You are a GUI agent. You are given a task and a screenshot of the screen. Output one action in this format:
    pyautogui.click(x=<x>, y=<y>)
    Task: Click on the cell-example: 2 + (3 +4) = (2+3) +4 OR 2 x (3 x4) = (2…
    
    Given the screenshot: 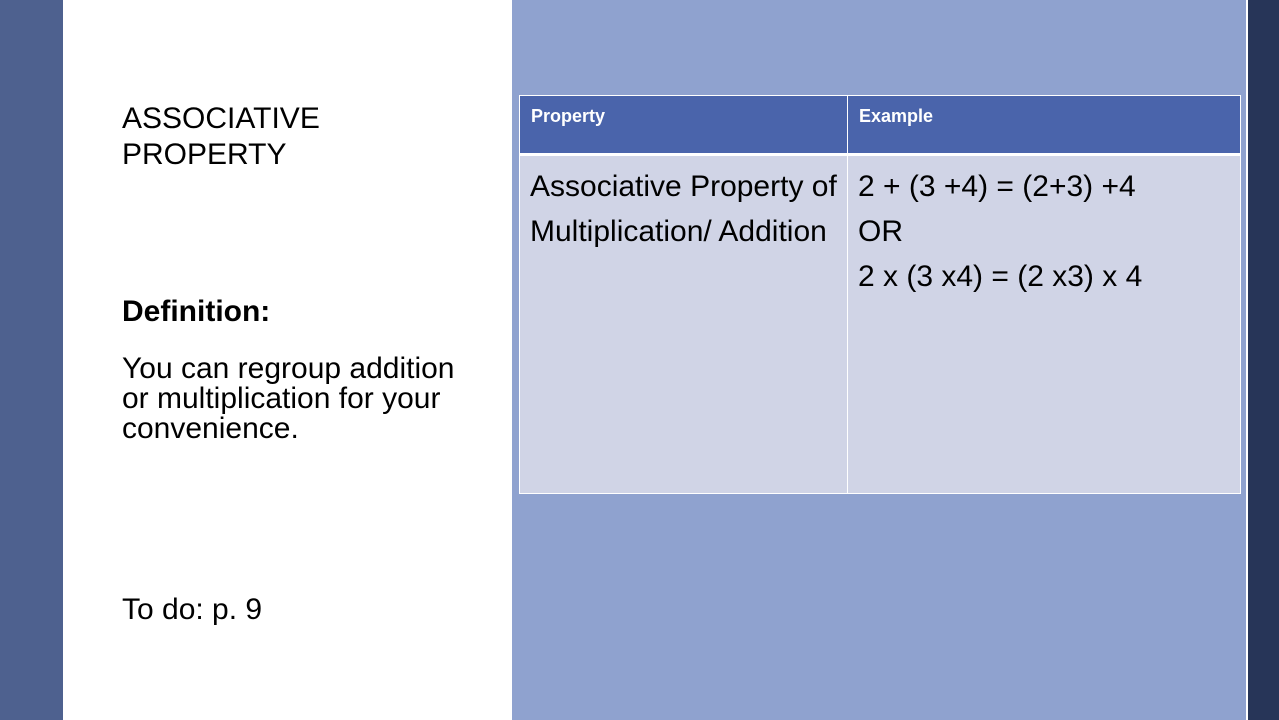 What is the action you would take?
    pyautogui.click(x=1044, y=324)
    